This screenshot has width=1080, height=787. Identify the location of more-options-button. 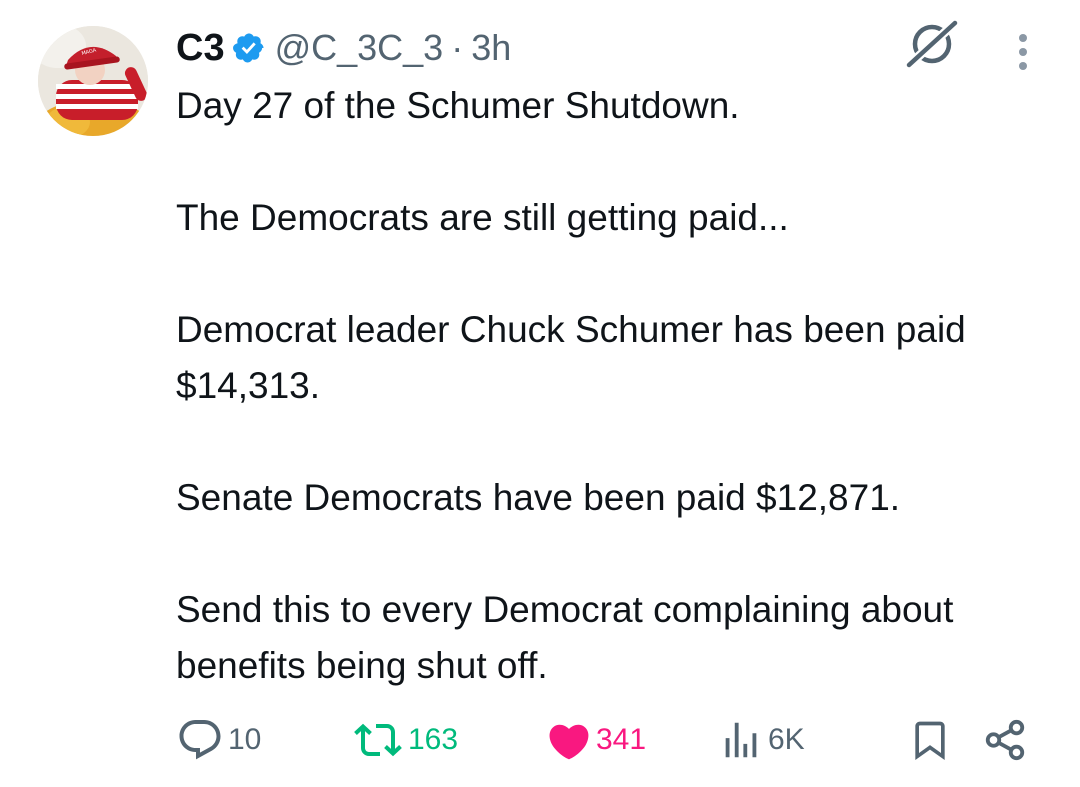
(1023, 52).